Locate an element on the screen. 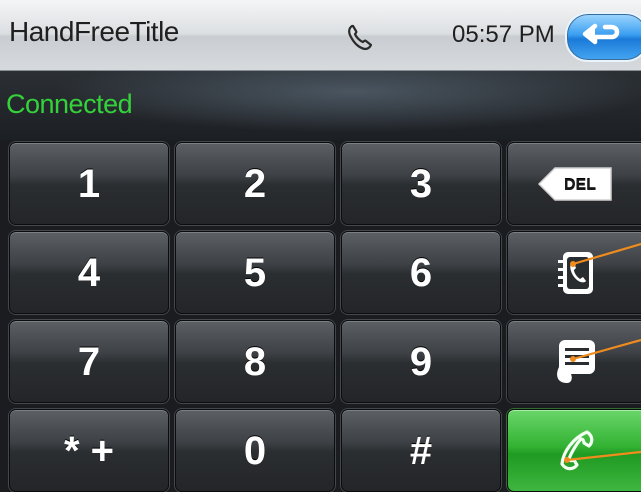 Image resolution: width=641 pixels, height=492 pixels. call-icon is located at coordinates (577, 449).